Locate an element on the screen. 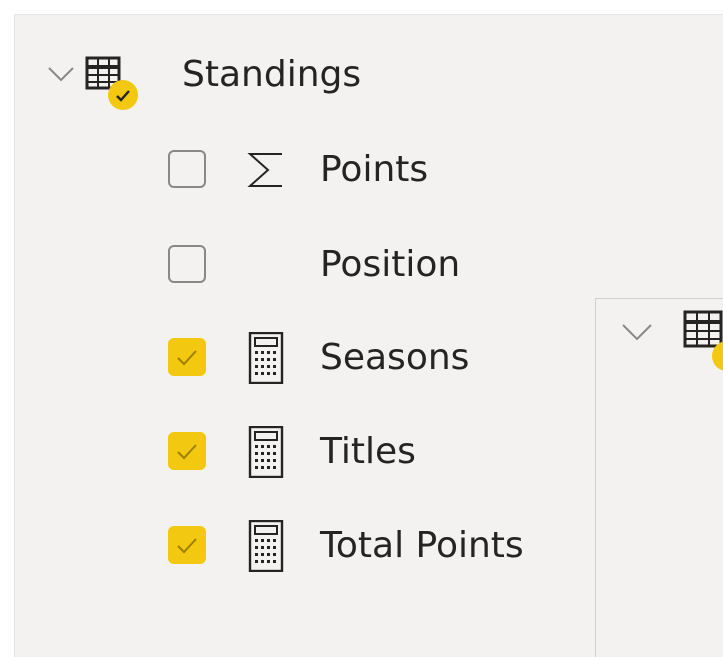 This screenshot has width=723, height=657. second-fields-pane is located at coordinates (659, 477).